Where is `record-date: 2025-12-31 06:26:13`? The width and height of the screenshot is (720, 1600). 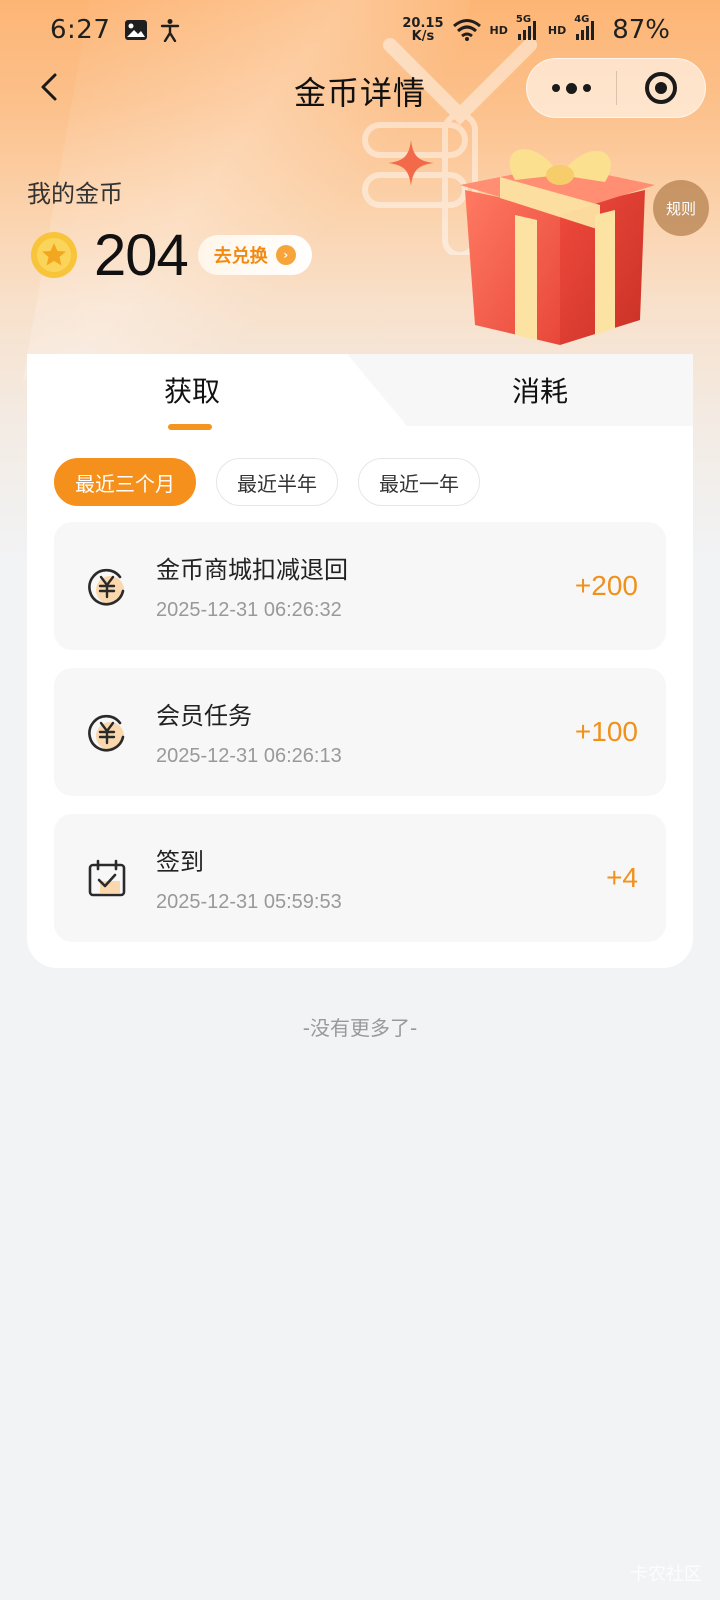 record-date: 2025-12-31 06:26:13 is located at coordinates (249, 756).